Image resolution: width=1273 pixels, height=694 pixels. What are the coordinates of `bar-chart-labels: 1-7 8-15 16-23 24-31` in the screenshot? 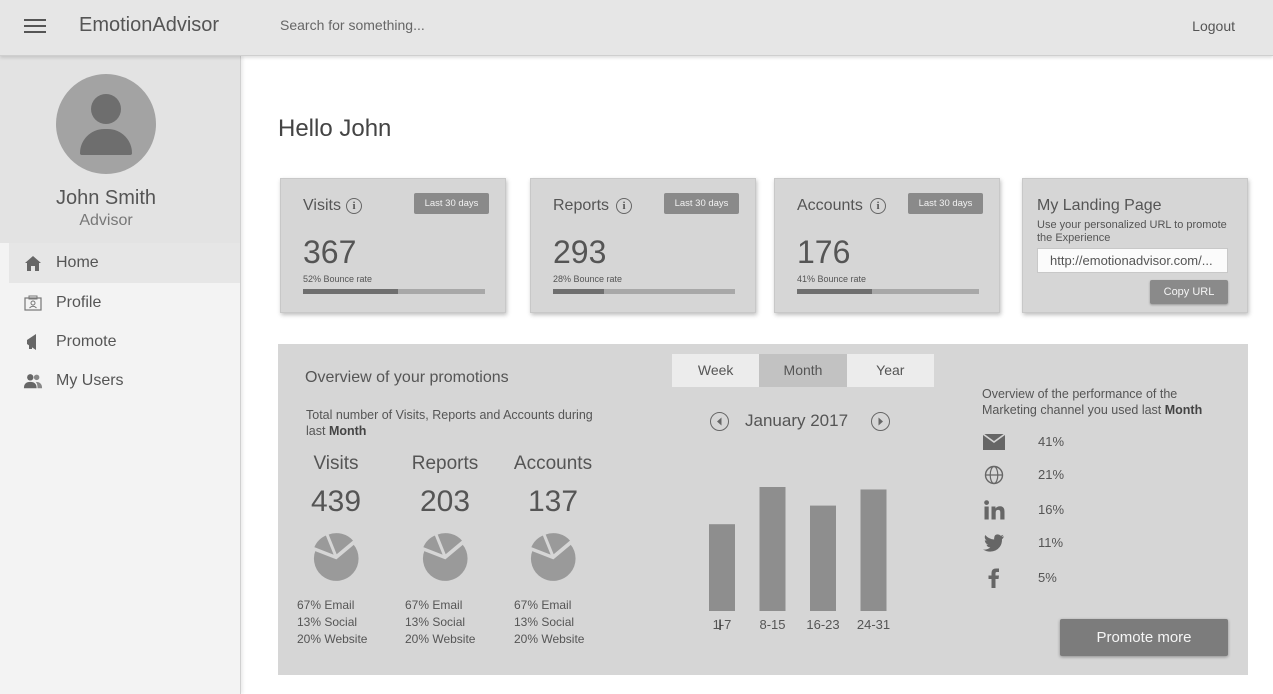 It's located at (799, 627).